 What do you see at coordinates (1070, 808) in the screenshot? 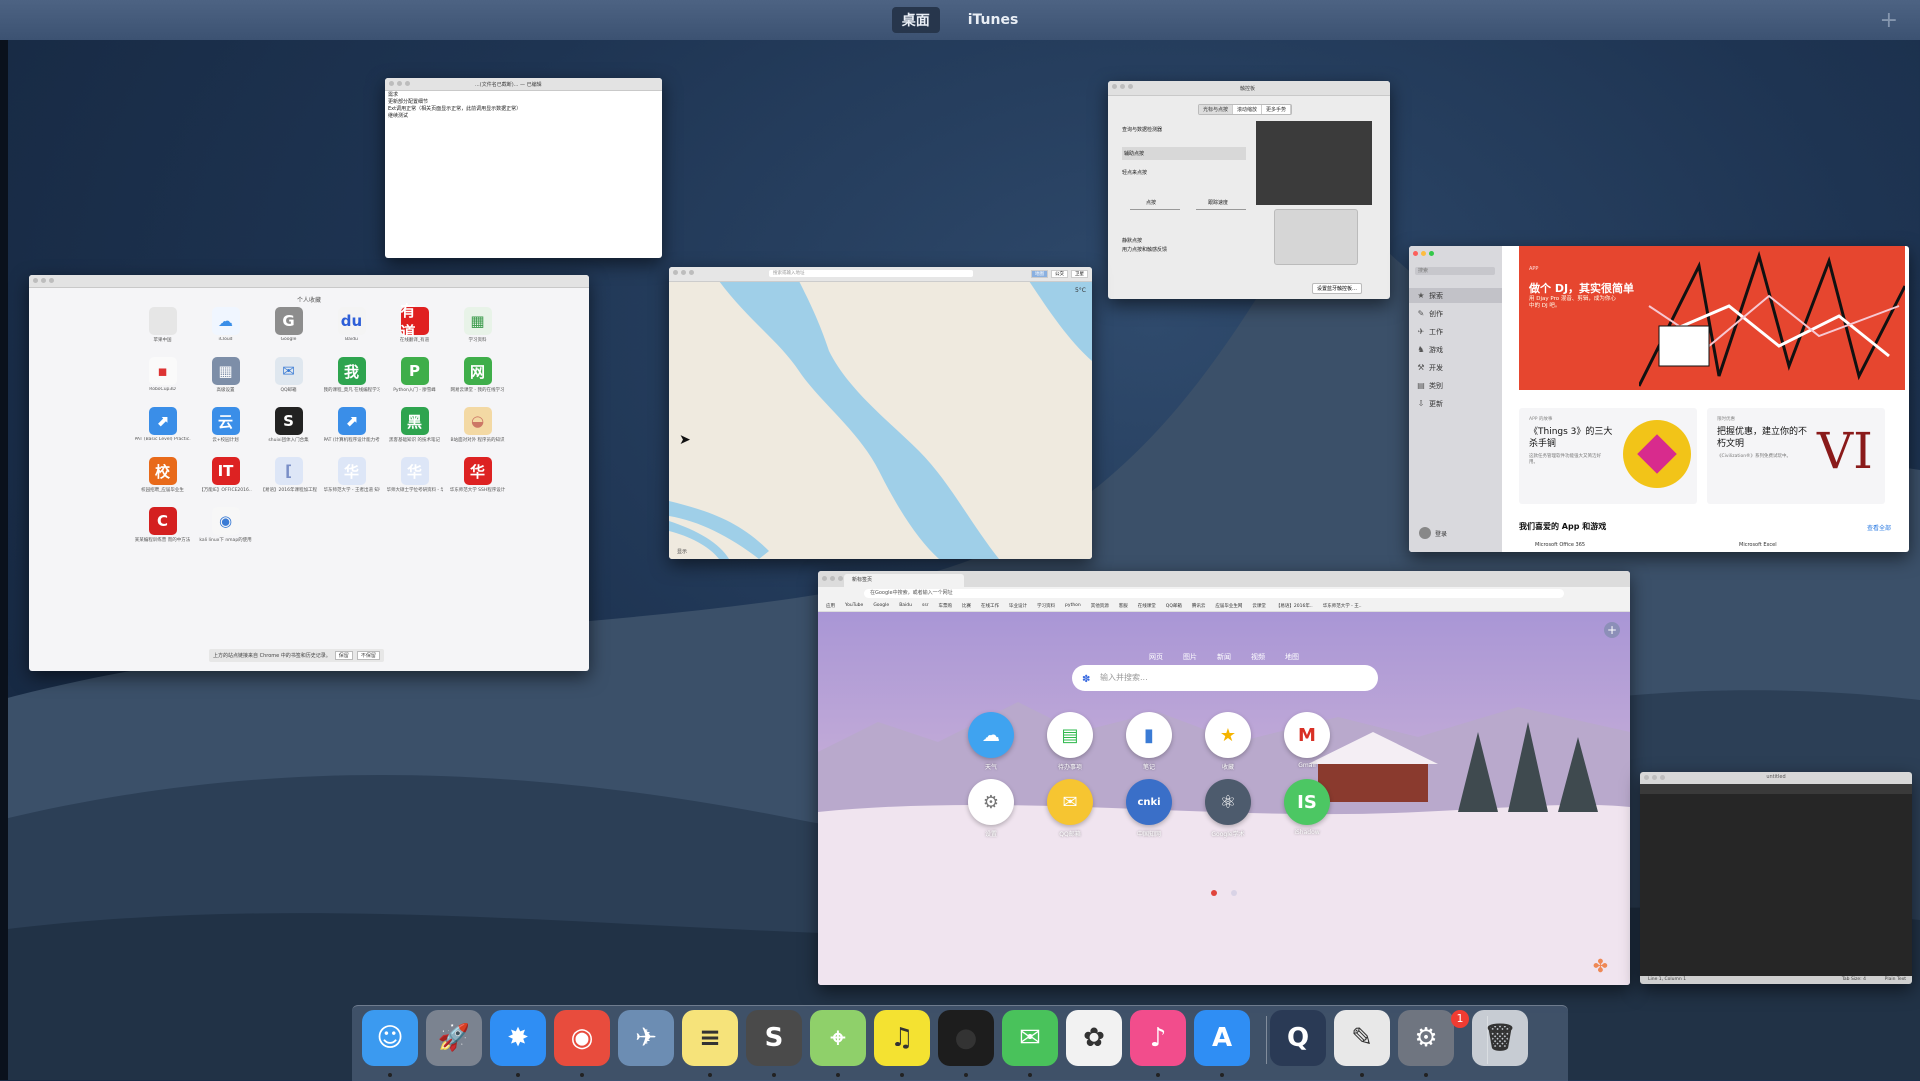
I see `speed-dial-site: ✉ QQ邮箱` at bounding box center [1070, 808].